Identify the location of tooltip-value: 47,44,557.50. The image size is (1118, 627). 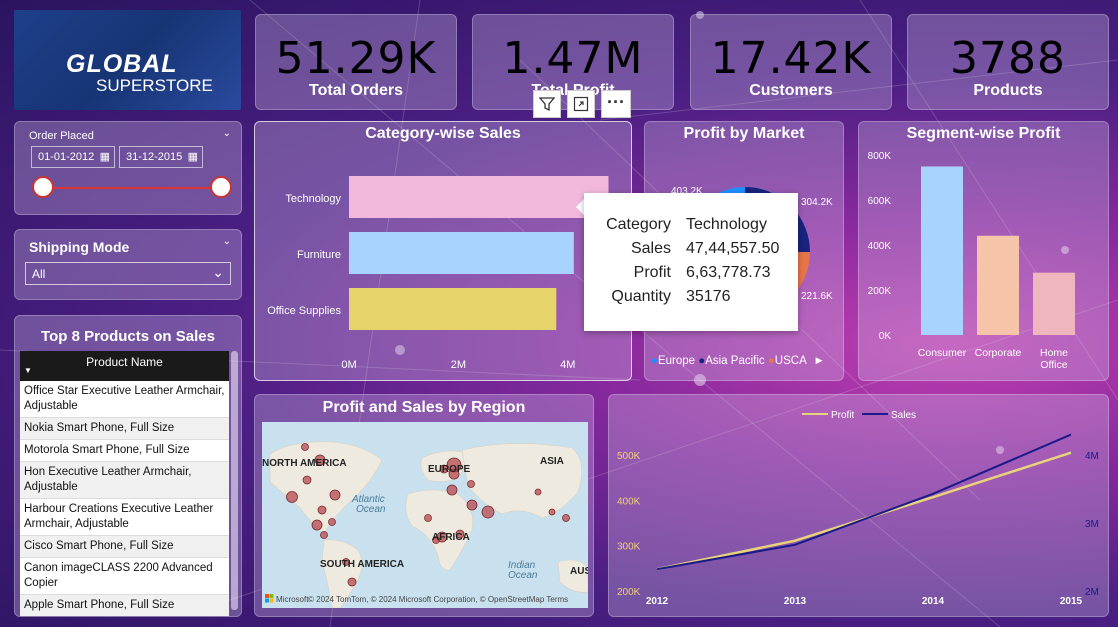
(733, 248).